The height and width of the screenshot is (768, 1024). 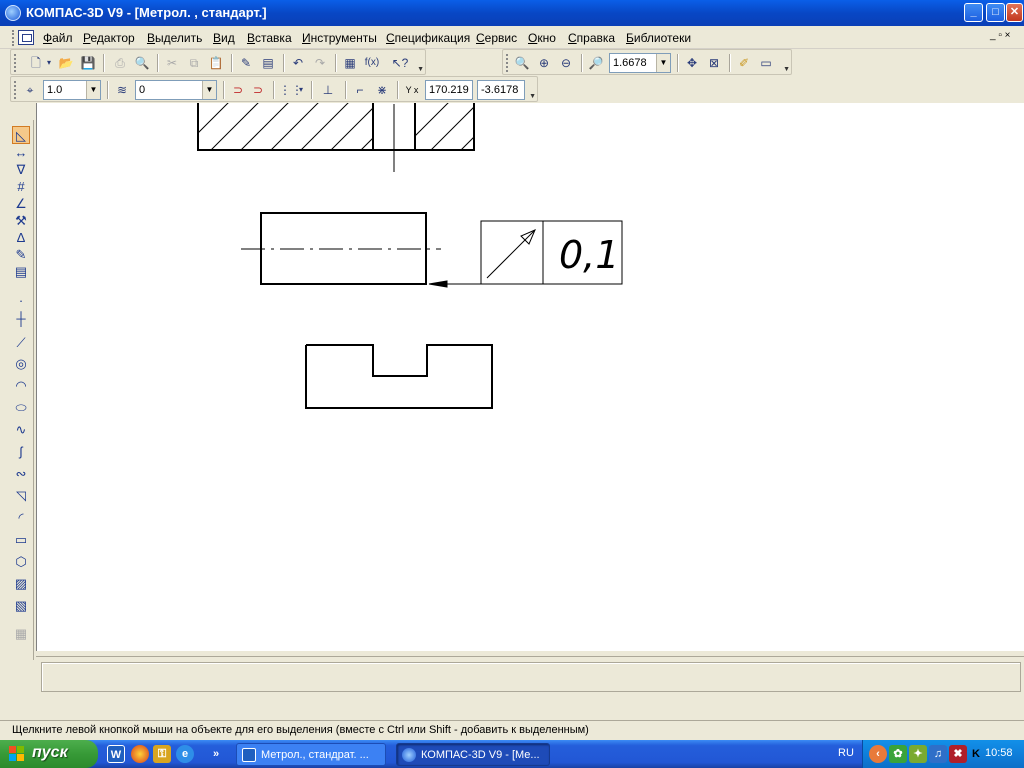 What do you see at coordinates (692, 63) in the screenshot?
I see `pan-icon: ✥` at bounding box center [692, 63].